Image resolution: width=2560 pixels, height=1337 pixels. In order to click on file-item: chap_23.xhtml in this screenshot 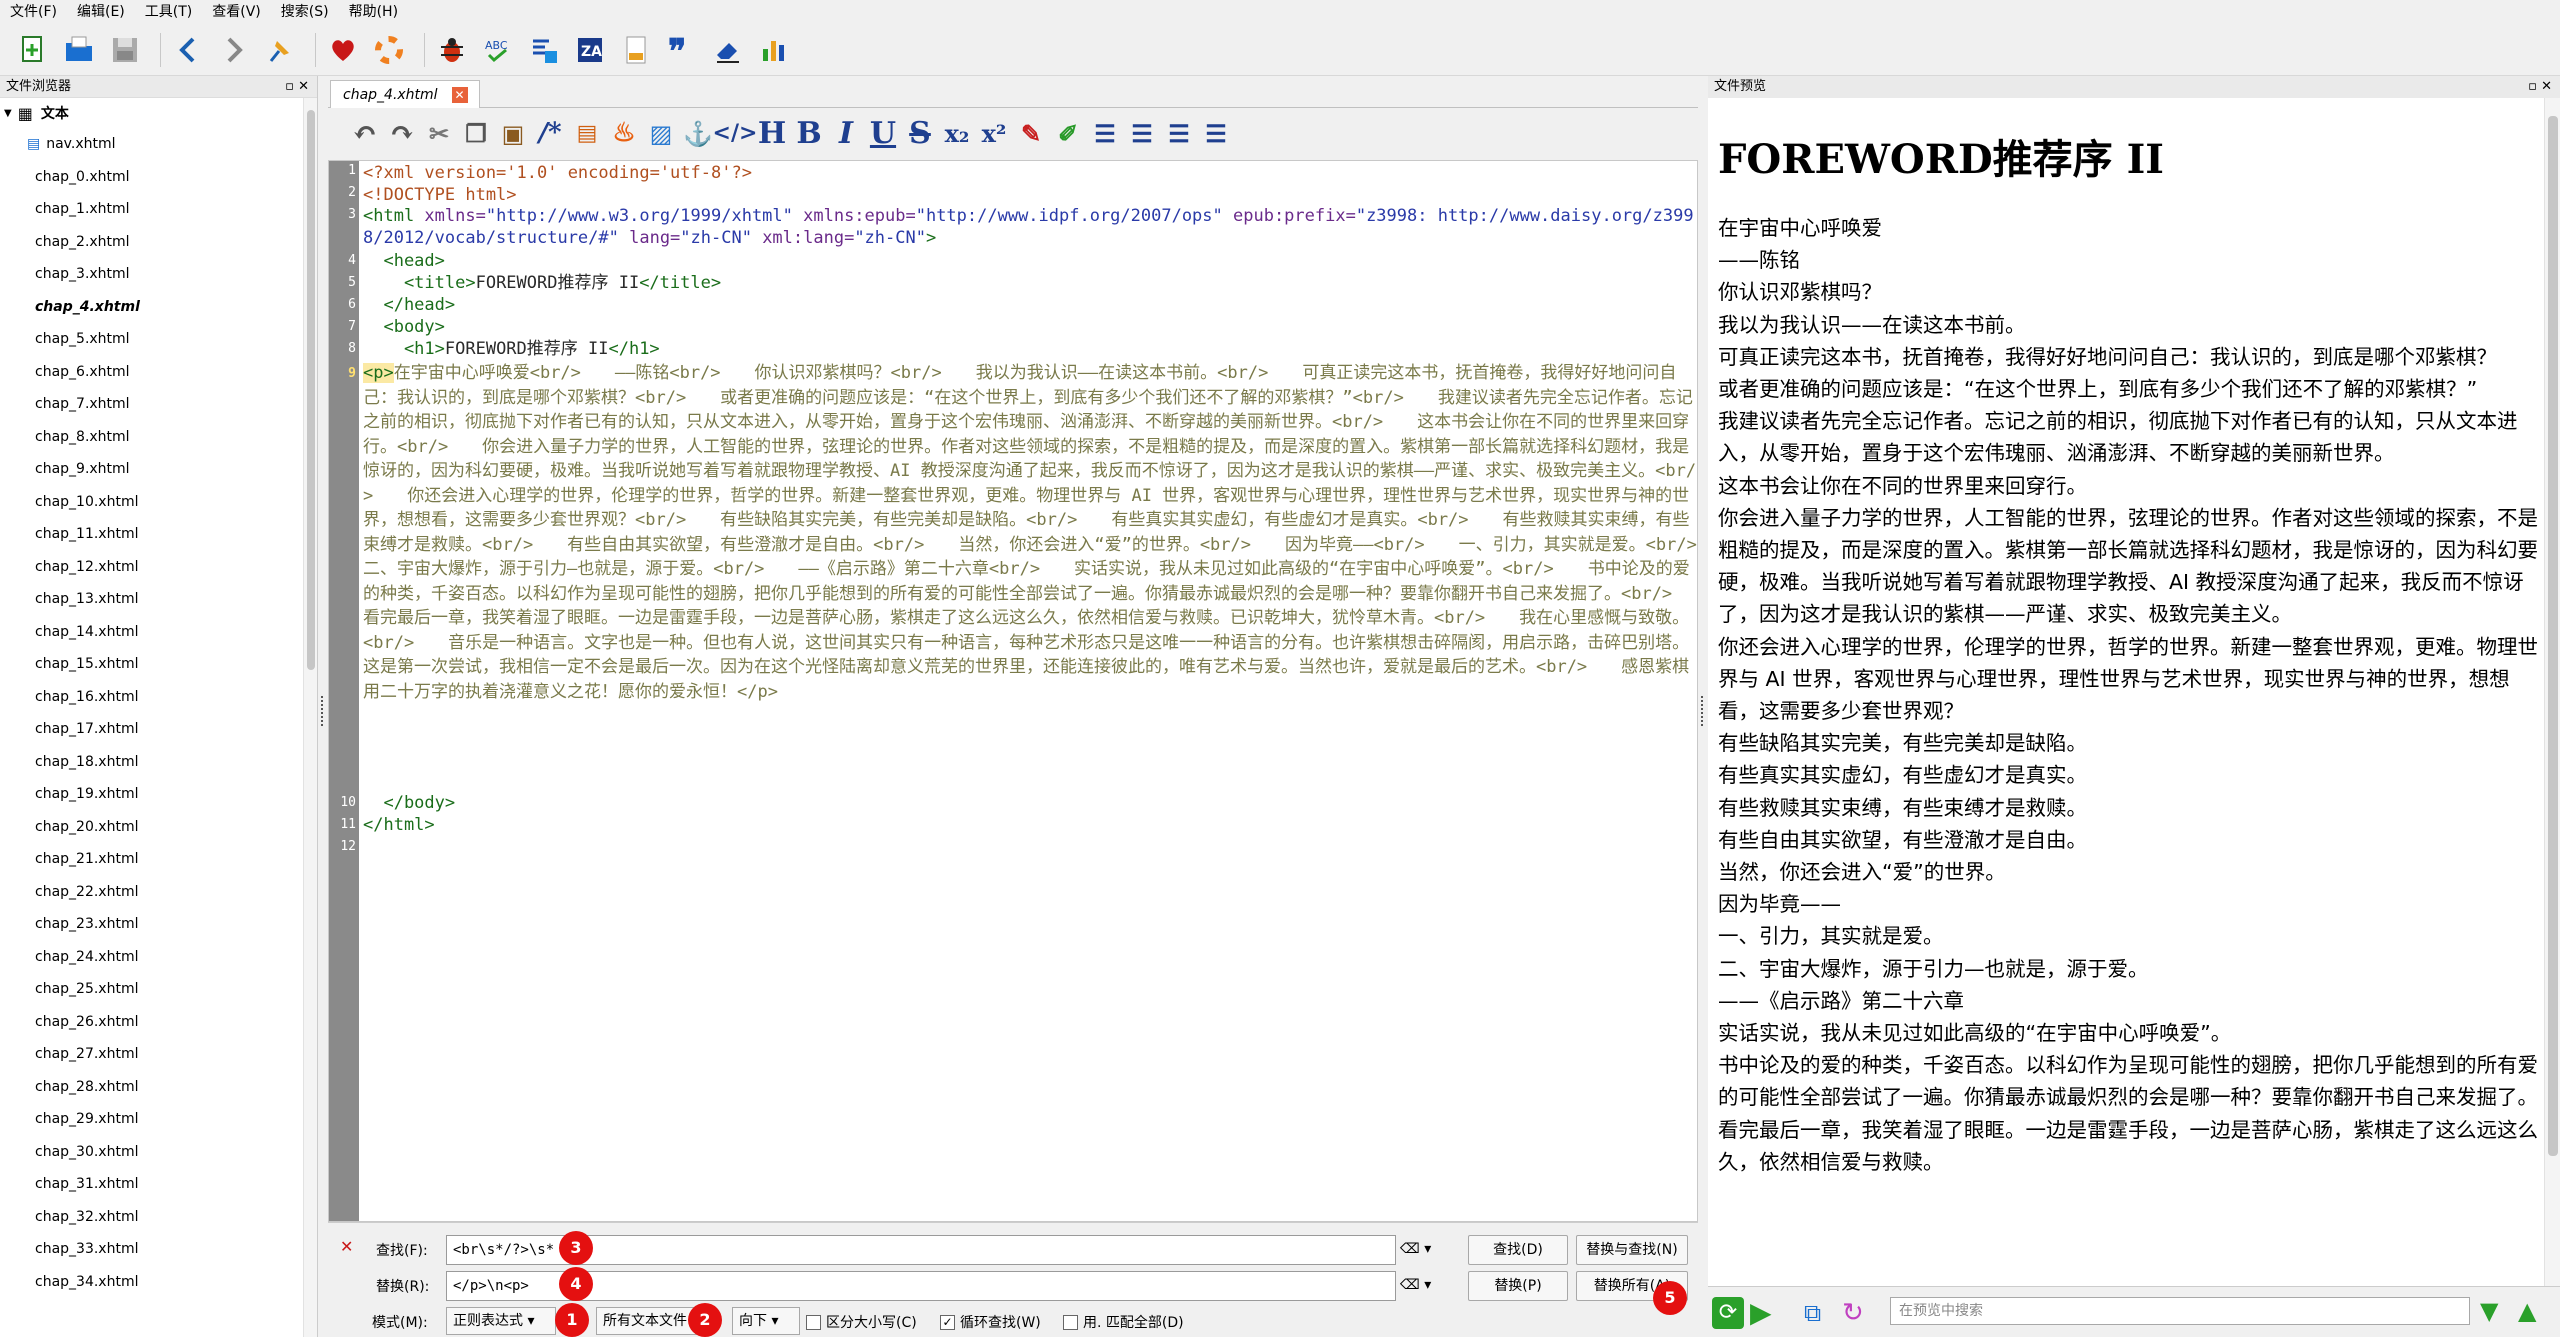, I will do `click(151, 924)`.